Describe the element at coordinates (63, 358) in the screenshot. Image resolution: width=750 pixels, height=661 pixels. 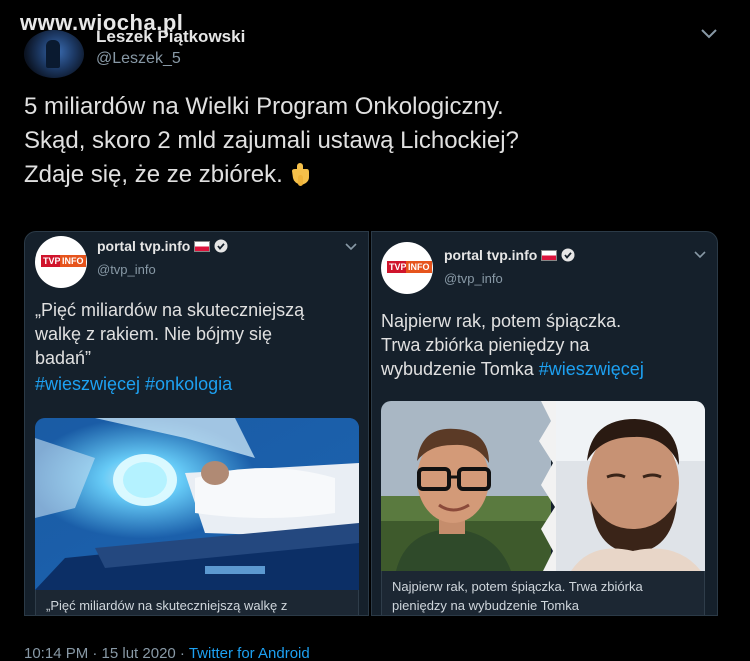
I see `card-text-line: badań”` at that location.